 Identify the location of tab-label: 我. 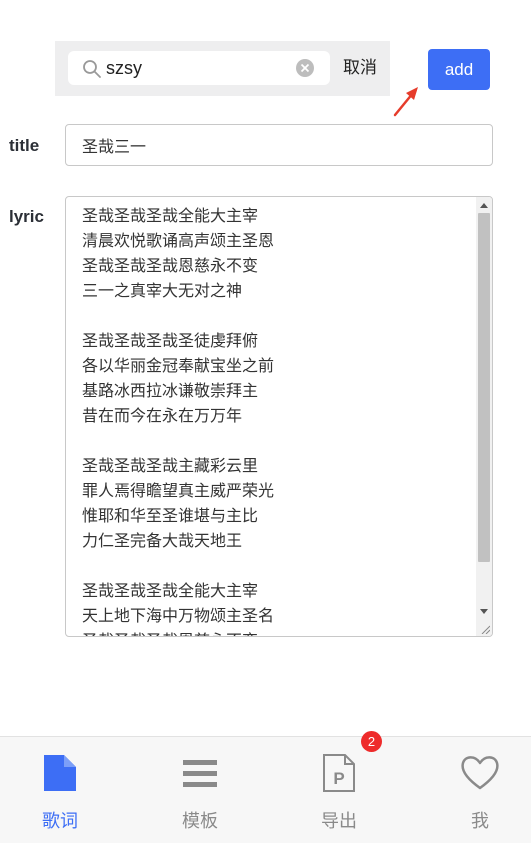
(480, 821).